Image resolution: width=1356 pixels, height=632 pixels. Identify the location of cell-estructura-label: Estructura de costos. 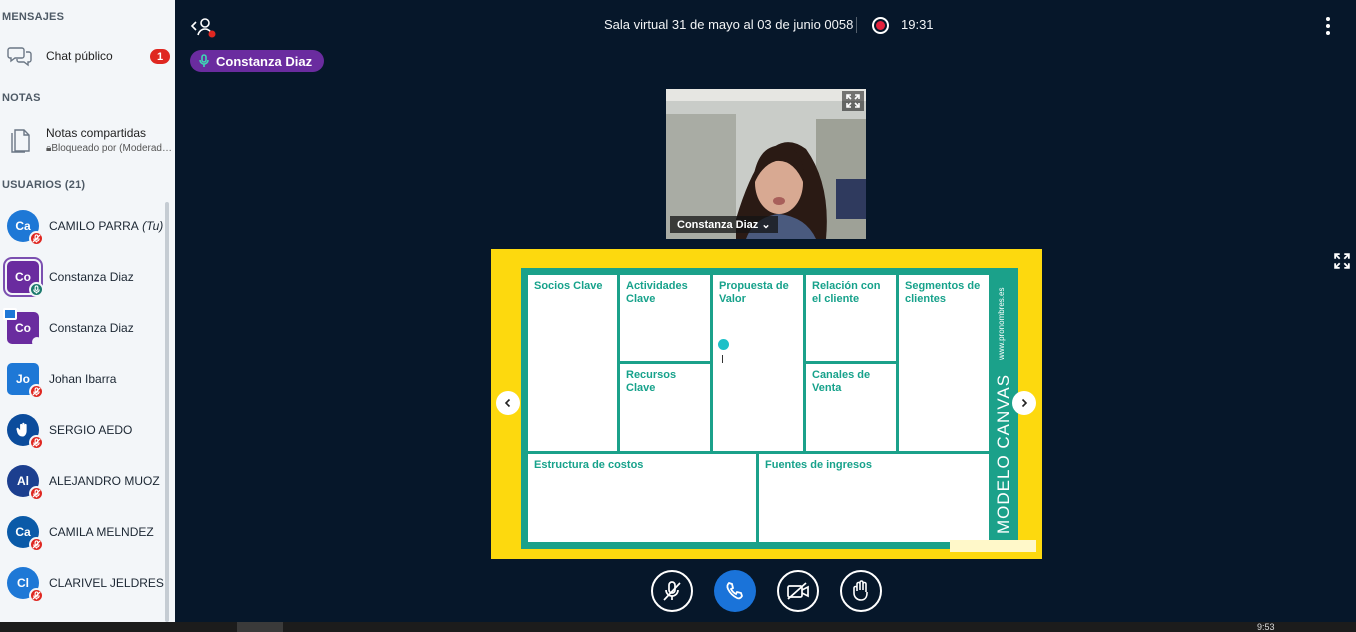
(589, 465).